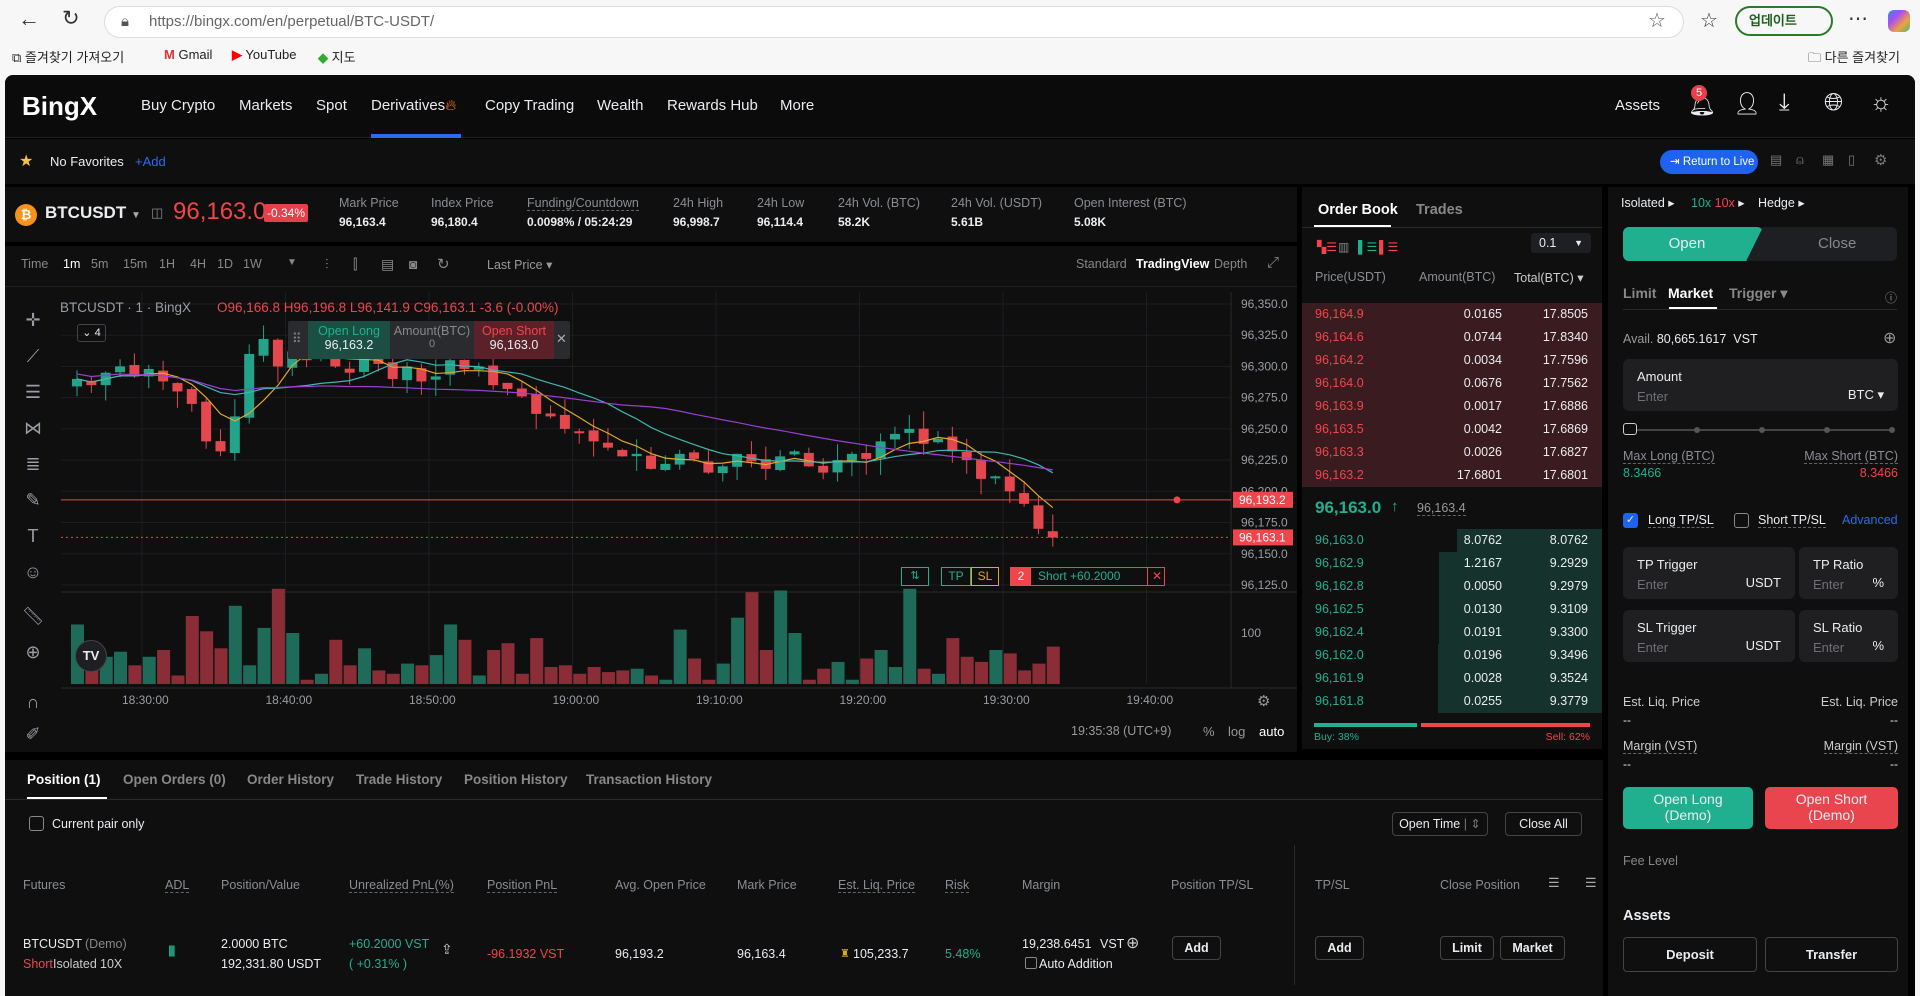 The height and width of the screenshot is (996, 1920). Describe the element at coordinates (1358, 210) in the screenshot. I see `tab-order-book: Order Book` at that location.